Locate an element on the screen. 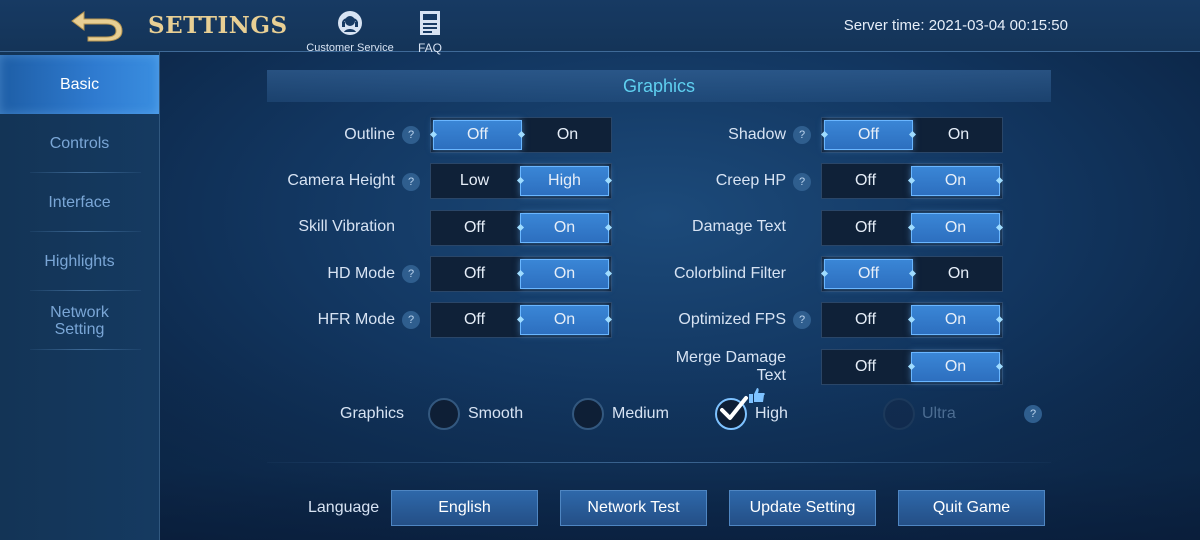  language-label: Language is located at coordinates (344, 507).